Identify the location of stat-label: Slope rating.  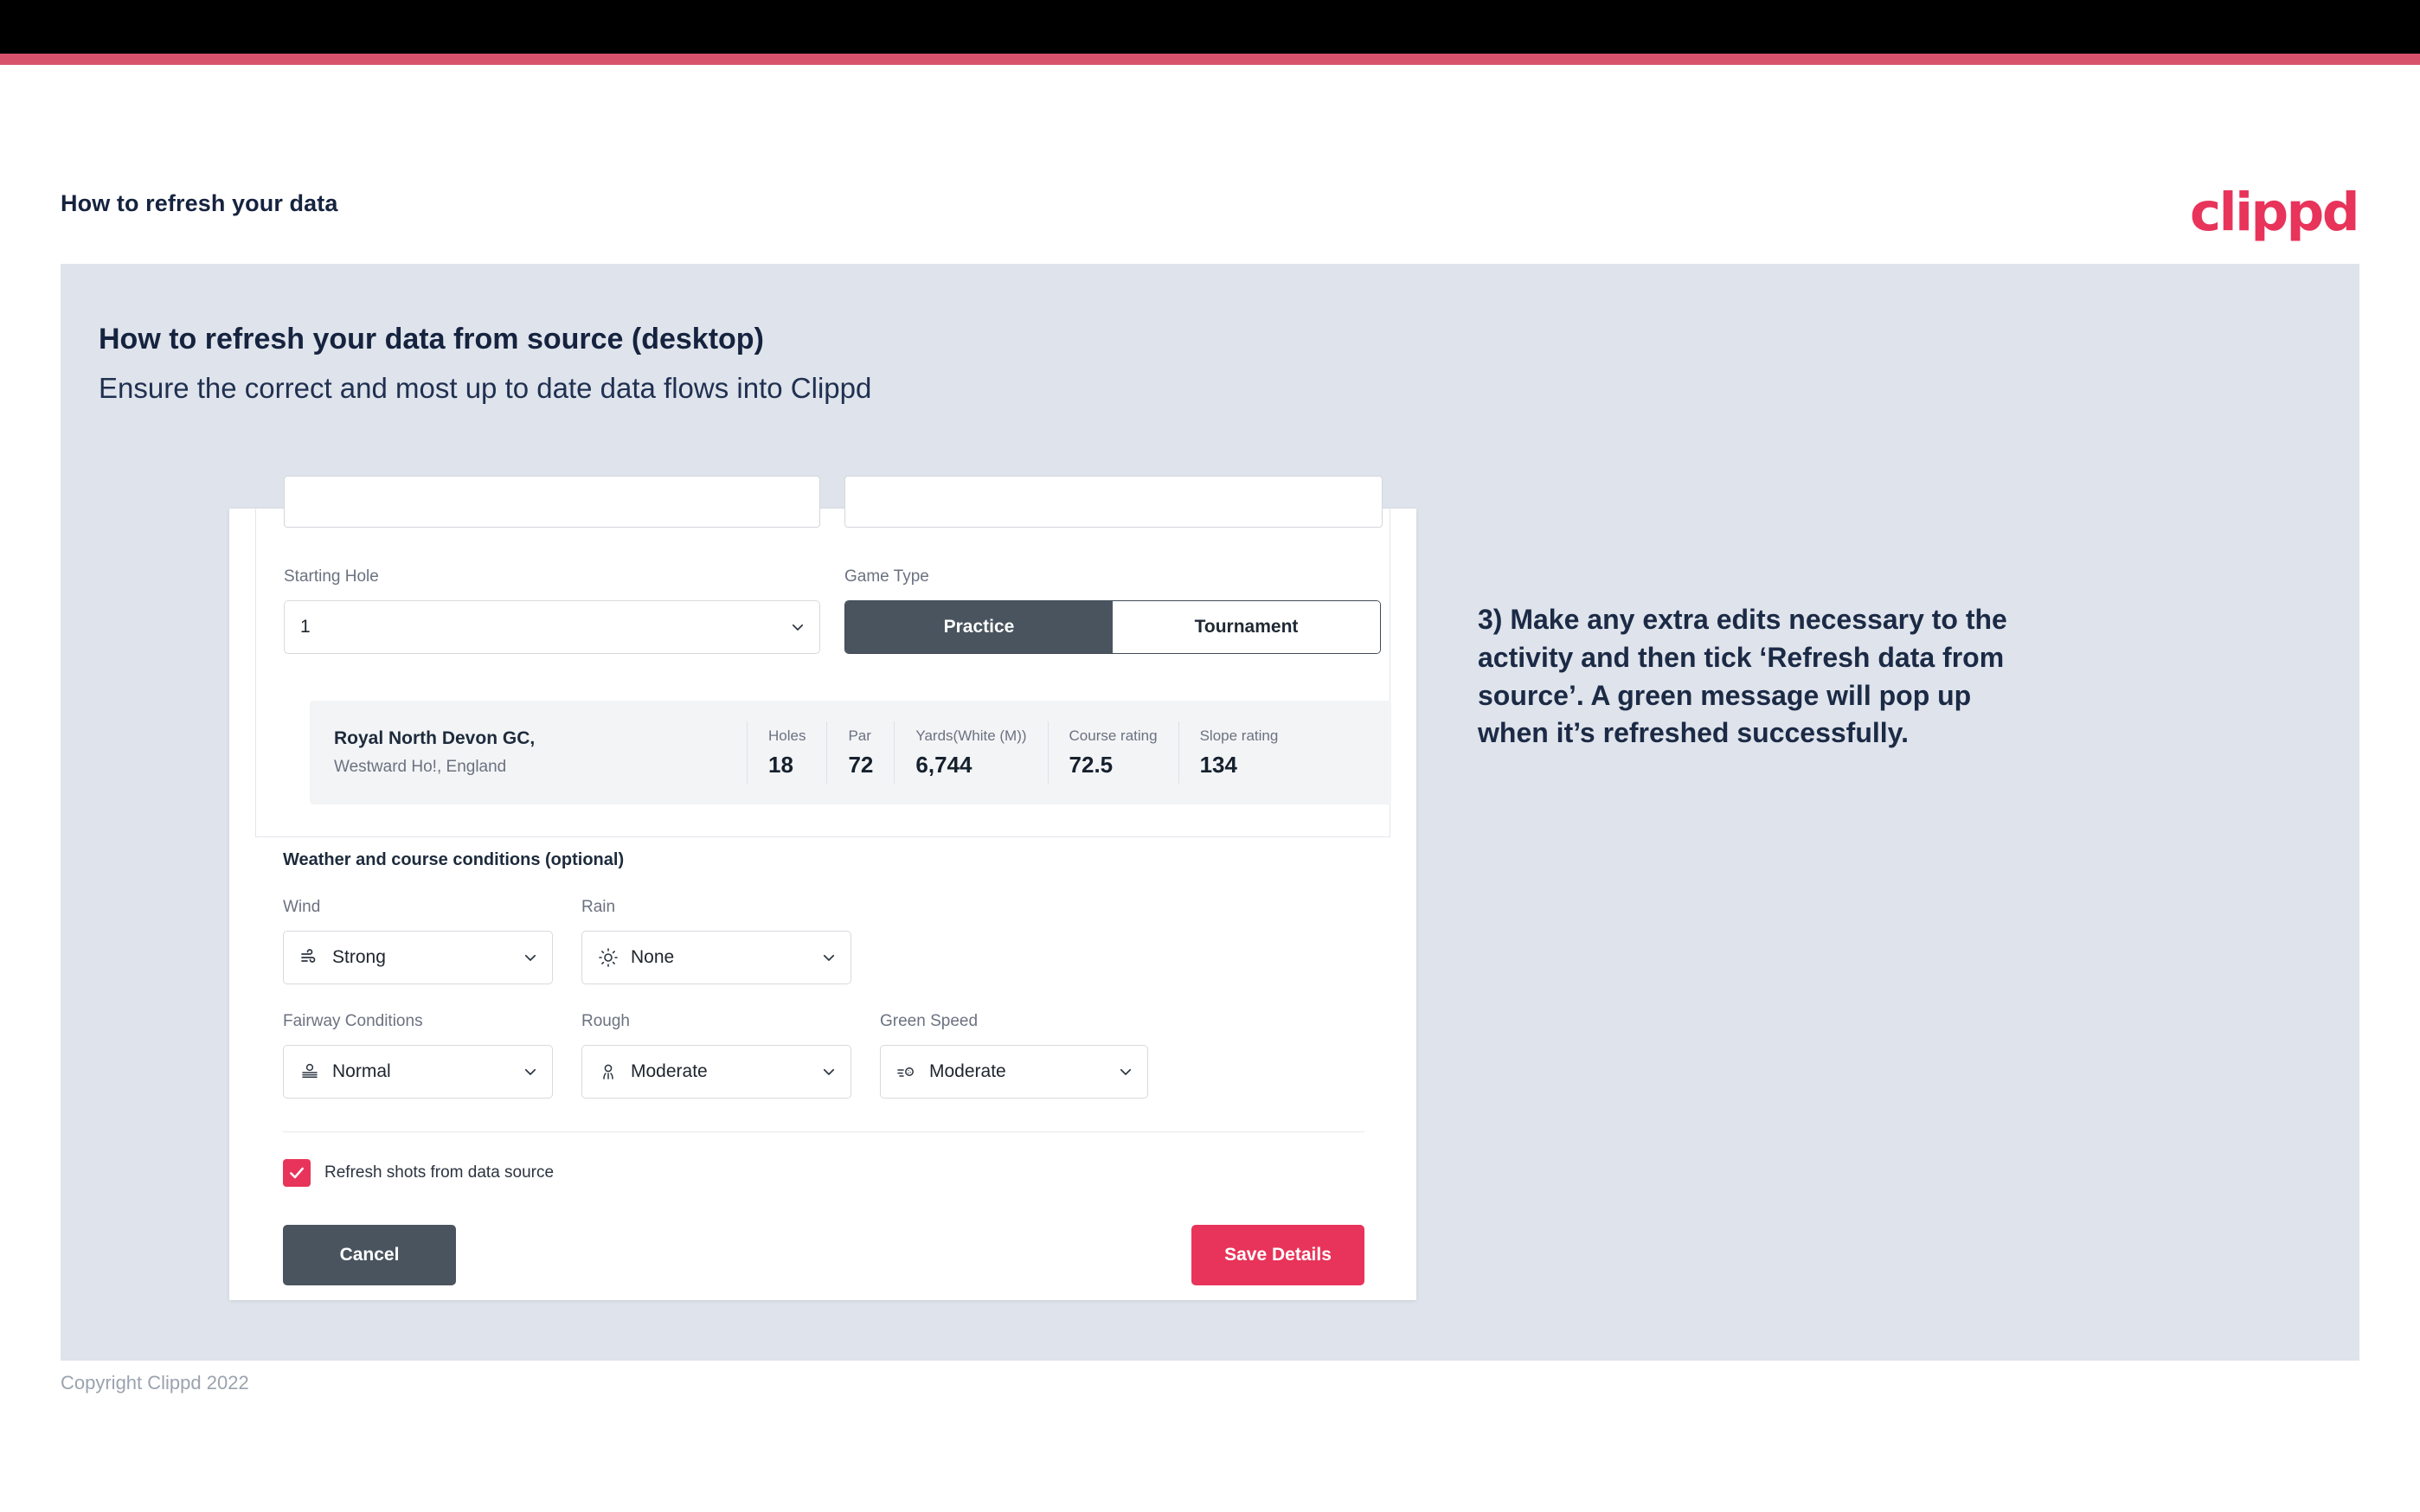
(1239, 735).